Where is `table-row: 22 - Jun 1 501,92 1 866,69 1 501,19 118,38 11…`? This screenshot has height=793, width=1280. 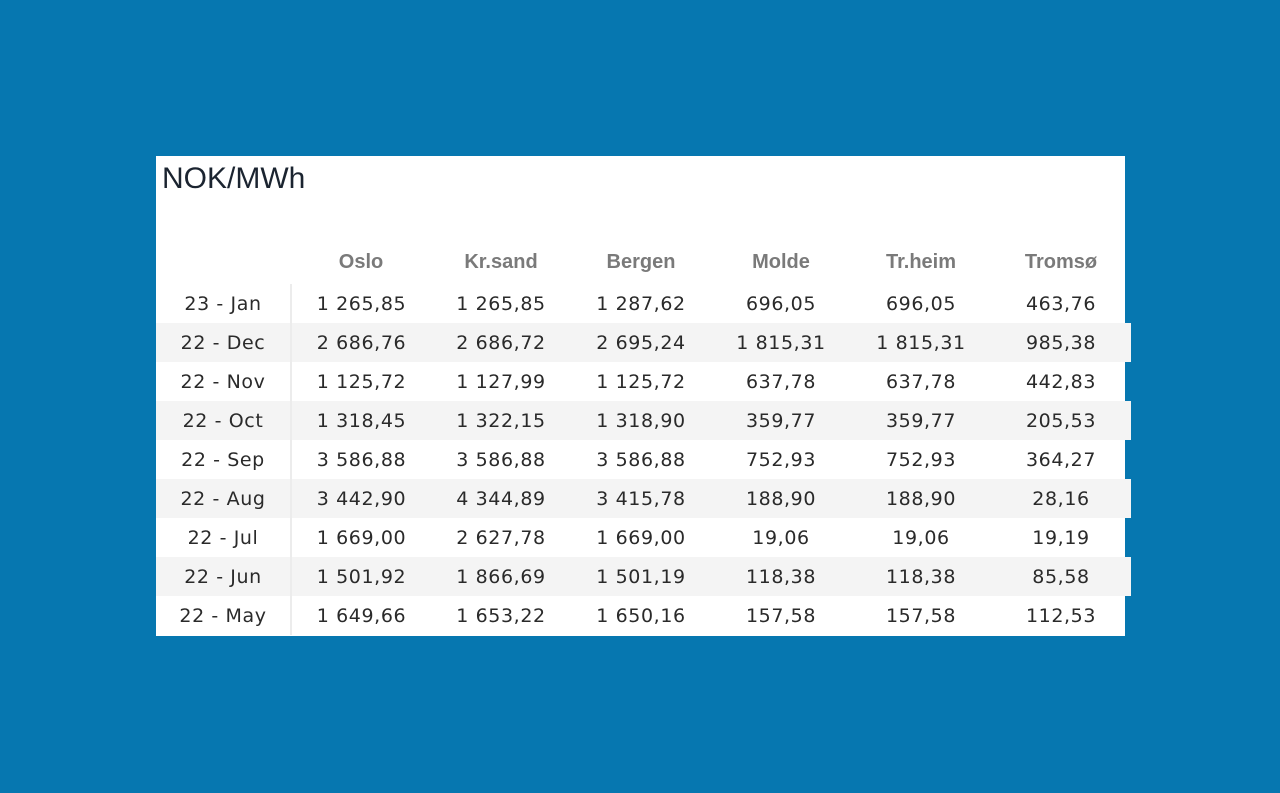 table-row: 22 - Jun 1 501,92 1 866,69 1 501,19 118,38 11… is located at coordinates (643, 576).